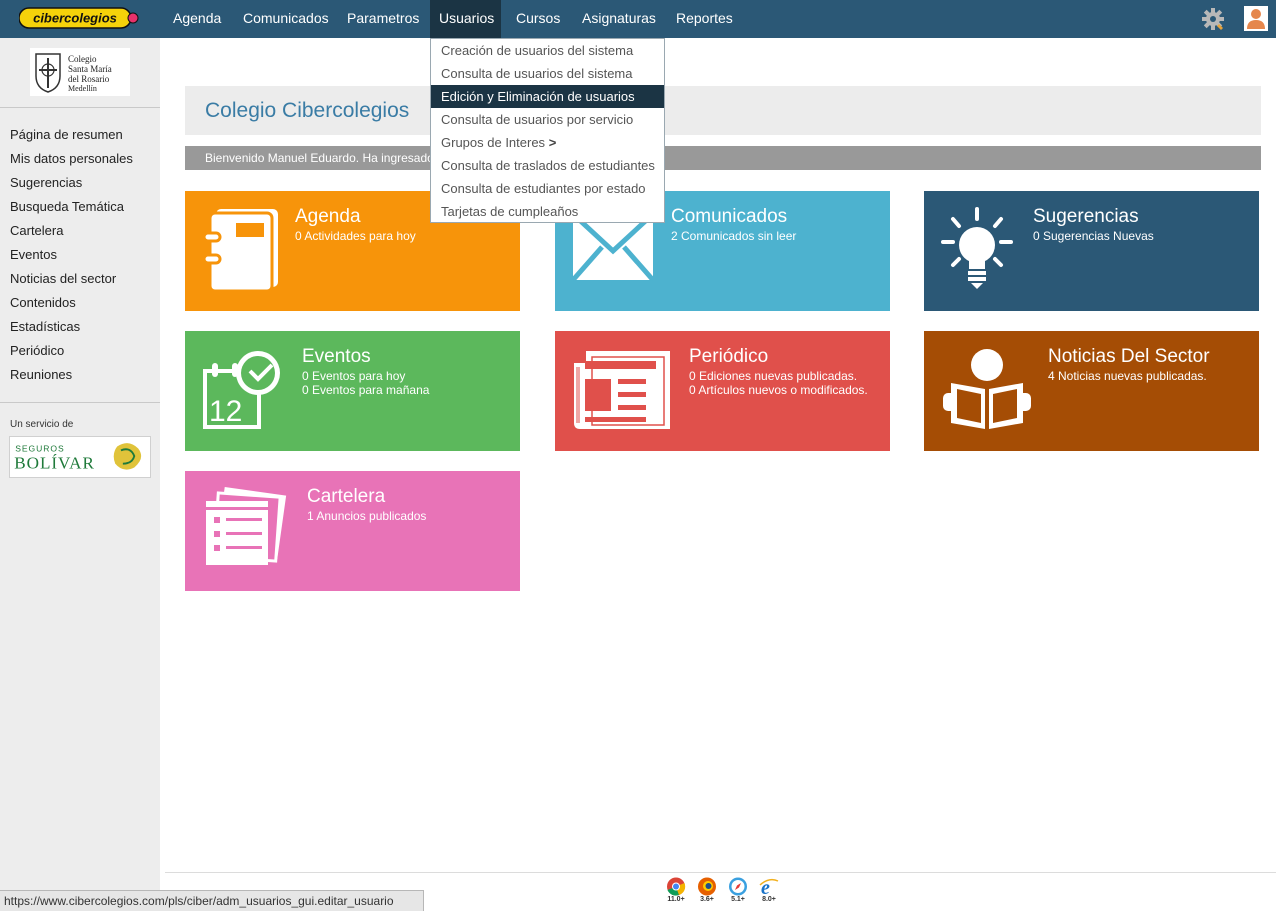 The width and height of the screenshot is (1276, 911). What do you see at coordinates (977, 248) in the screenshot?
I see `lightbulb-icon` at bounding box center [977, 248].